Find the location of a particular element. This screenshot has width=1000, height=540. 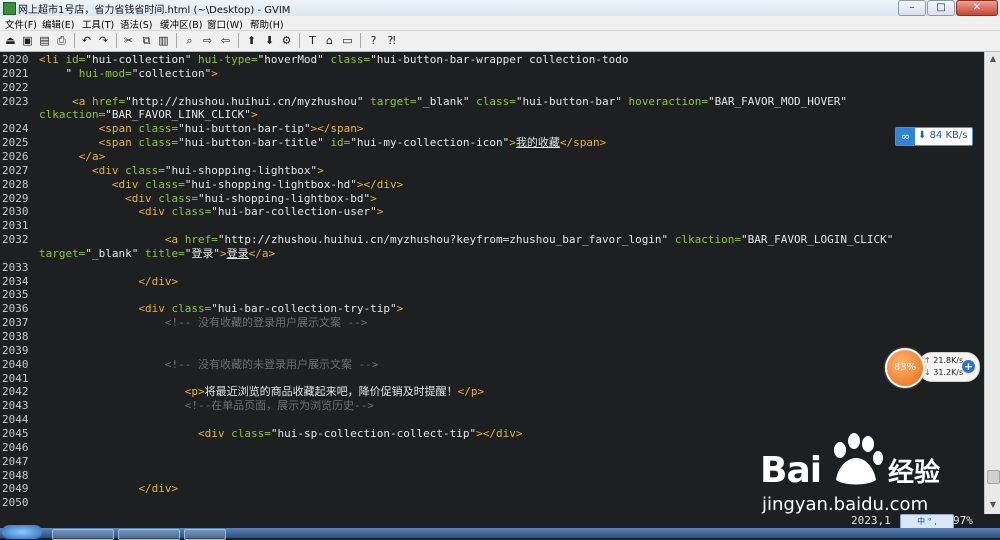

line-number: 2038 is located at coordinates (15, 336).